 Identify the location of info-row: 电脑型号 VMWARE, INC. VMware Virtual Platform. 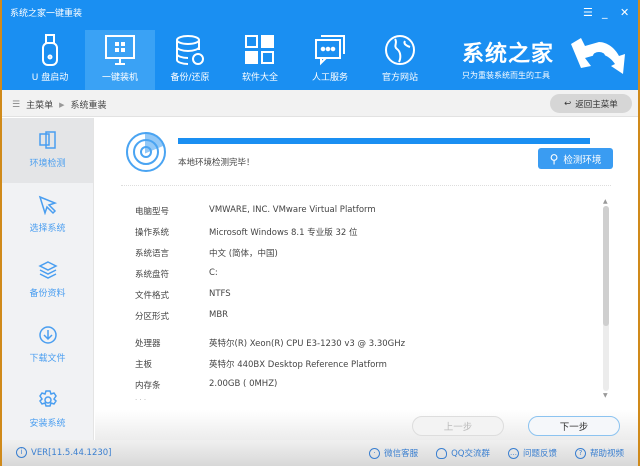
(270, 215).